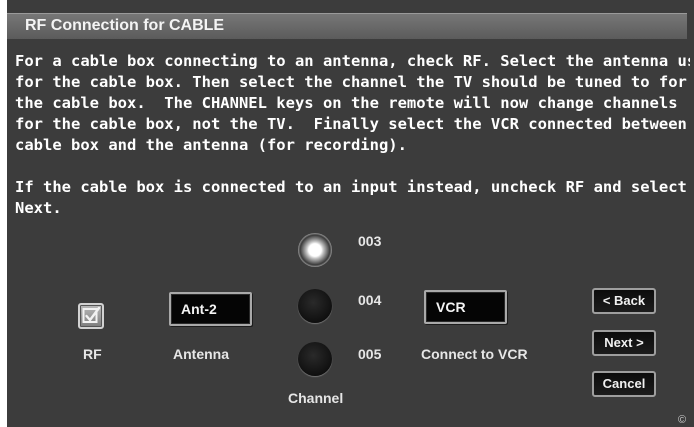 Image resolution: width=694 pixels, height=427 pixels. I want to click on next-button: Next >, so click(624, 343).